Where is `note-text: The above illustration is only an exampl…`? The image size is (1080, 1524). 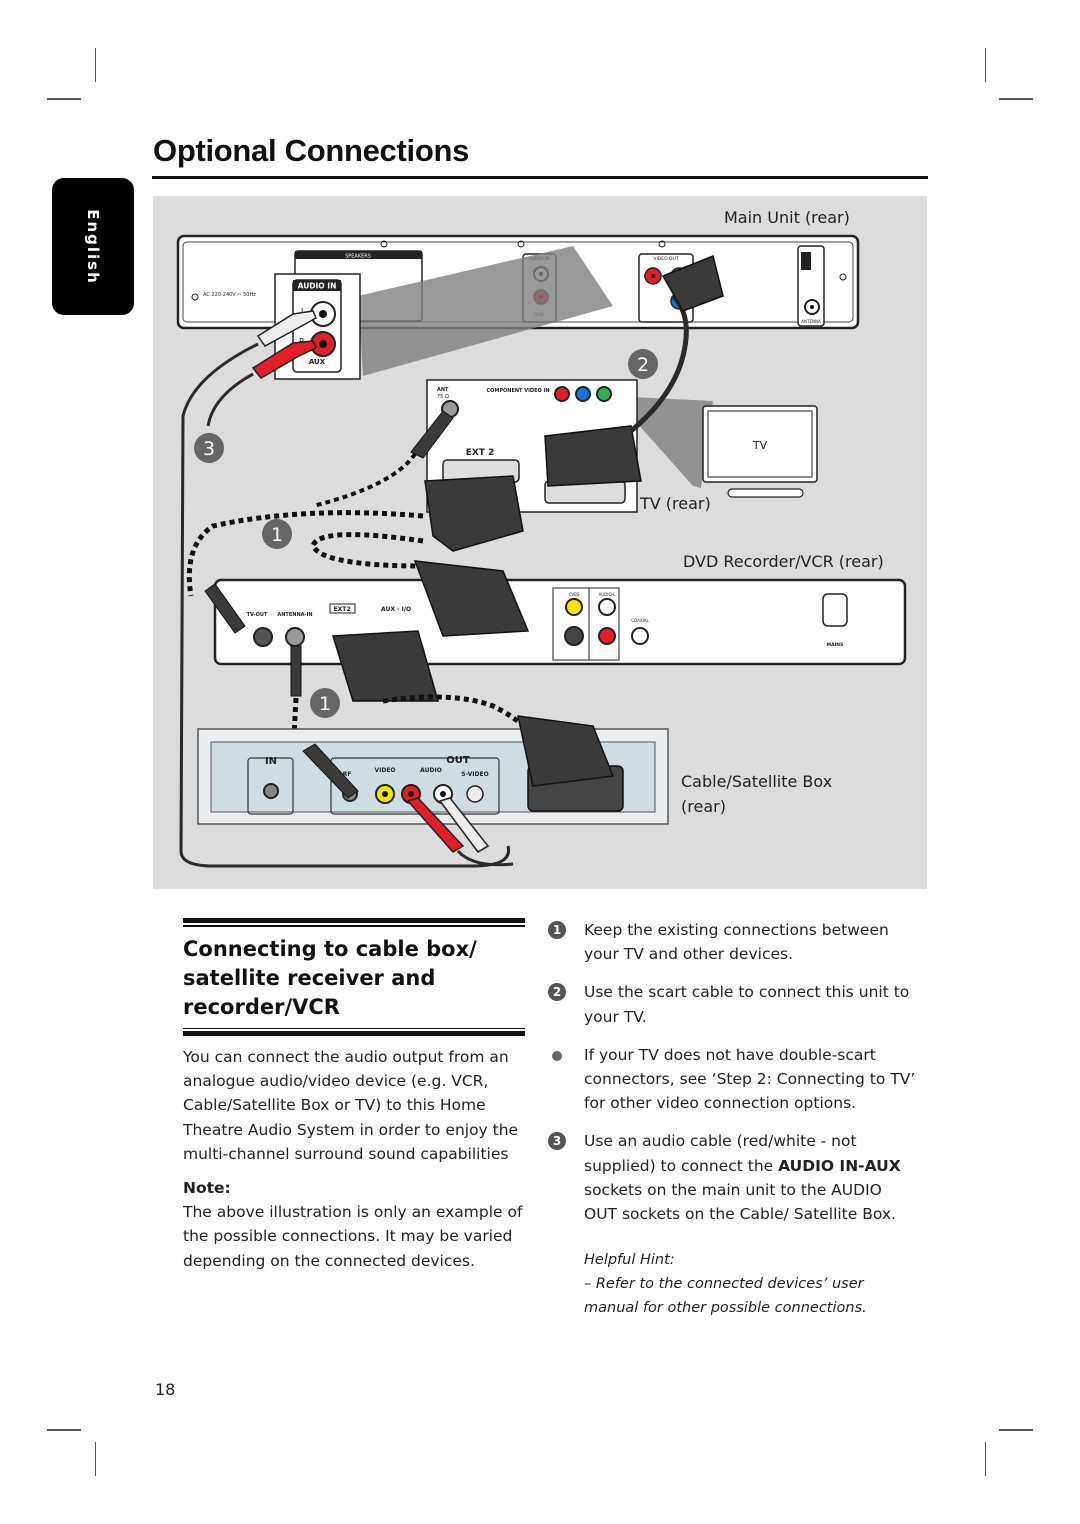
note-text: The above illustration is only an exampl… is located at coordinates (353, 1236).